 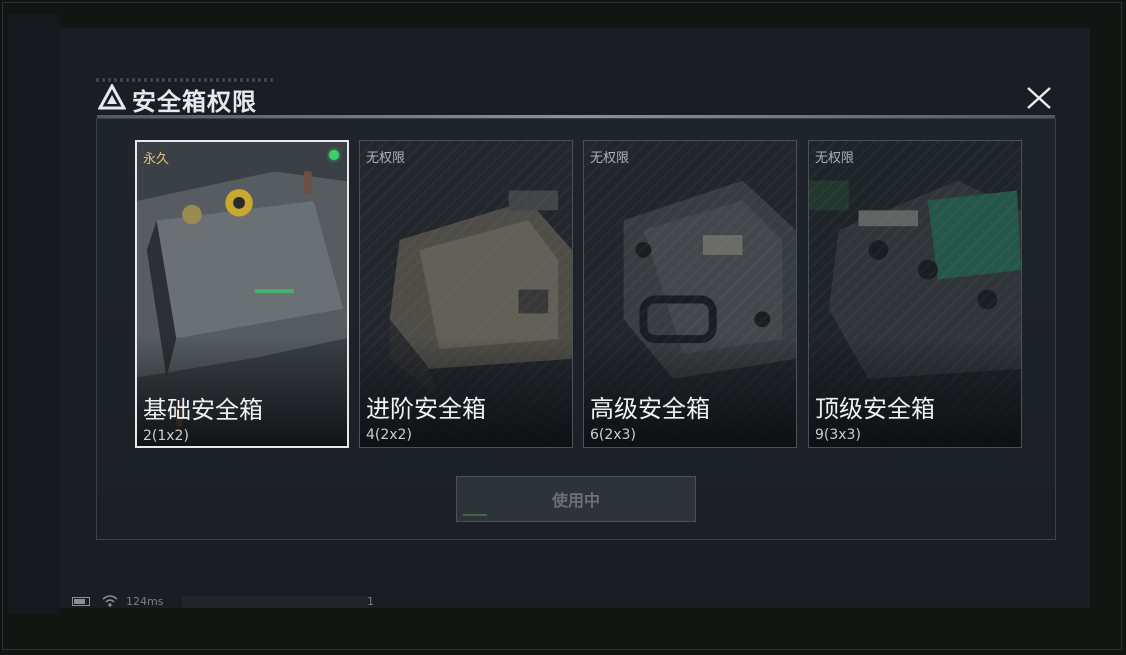 What do you see at coordinates (576, 499) in the screenshot?
I see `in-use-button: 使用中` at bounding box center [576, 499].